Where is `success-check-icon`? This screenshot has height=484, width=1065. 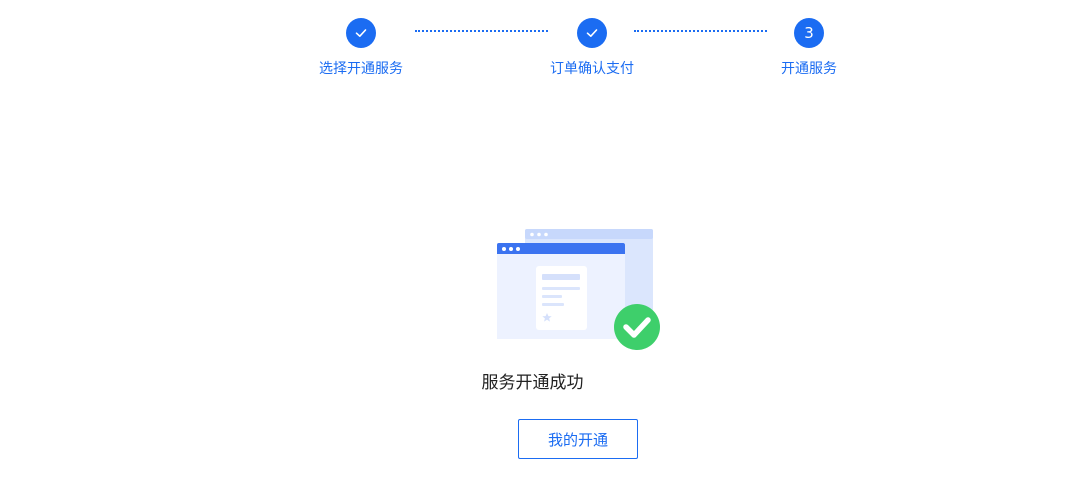 success-check-icon is located at coordinates (637, 327).